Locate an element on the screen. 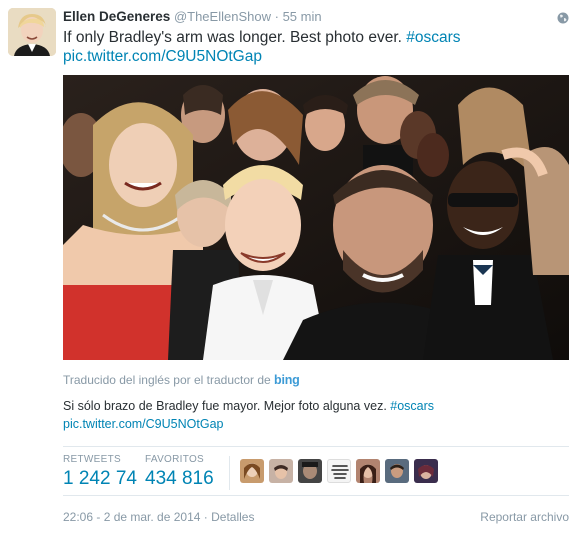  stats-top-divider is located at coordinates (316, 446).